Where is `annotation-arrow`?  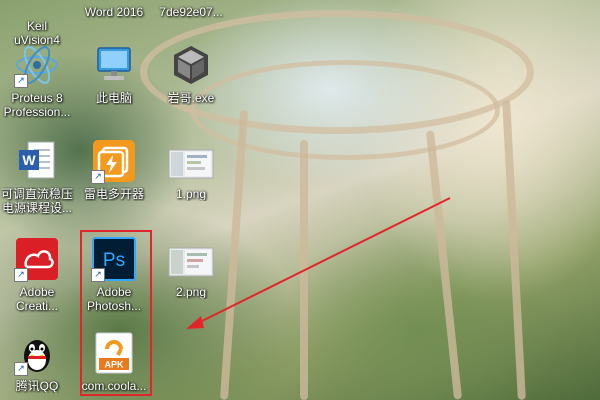
annotation-arrow is located at coordinates (318, 263).